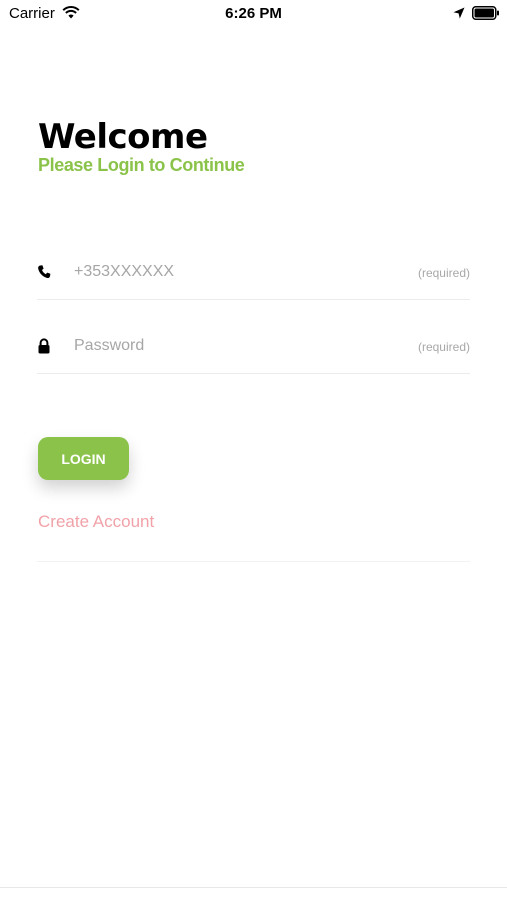 The height and width of the screenshot is (900, 507). Describe the element at coordinates (253, 887) in the screenshot. I see `bottom-divider` at that location.